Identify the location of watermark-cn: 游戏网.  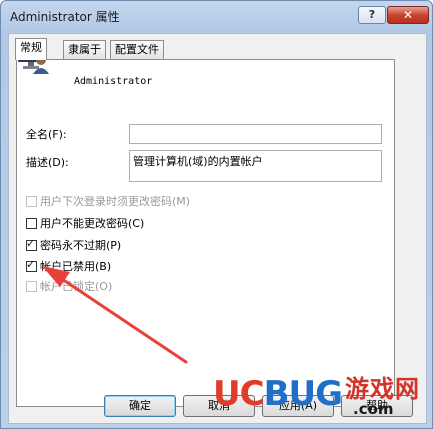
(382, 389).